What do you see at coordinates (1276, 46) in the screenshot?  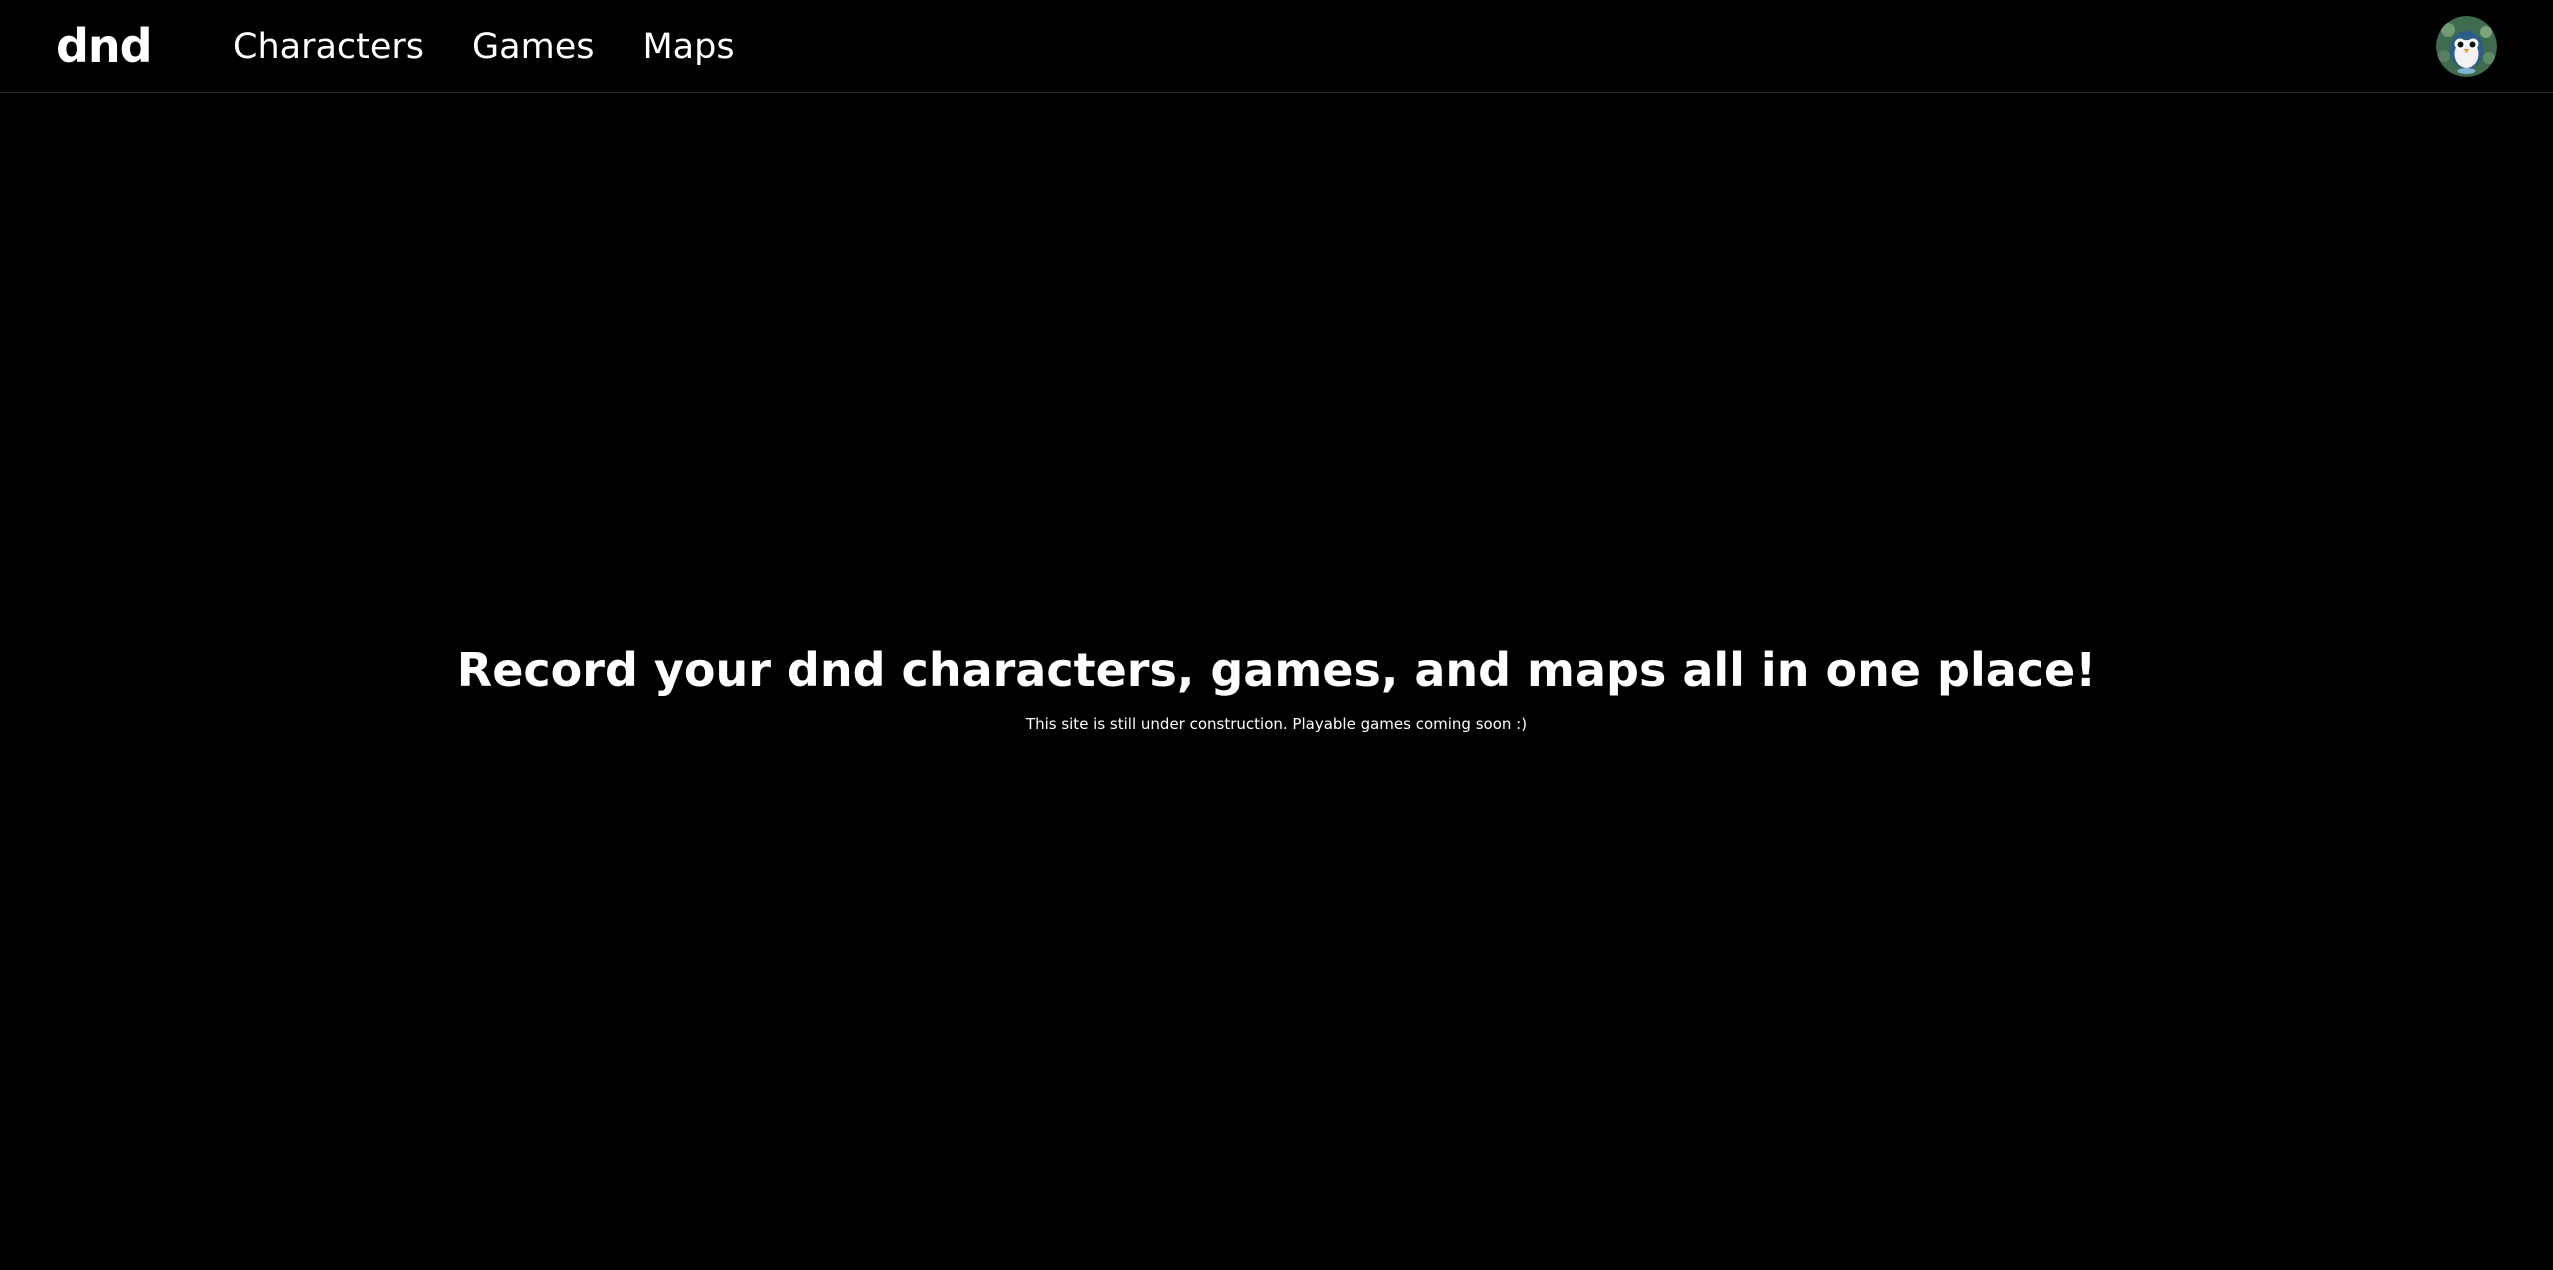 I see `top-navbar: dnd Characters Games Maps` at bounding box center [1276, 46].